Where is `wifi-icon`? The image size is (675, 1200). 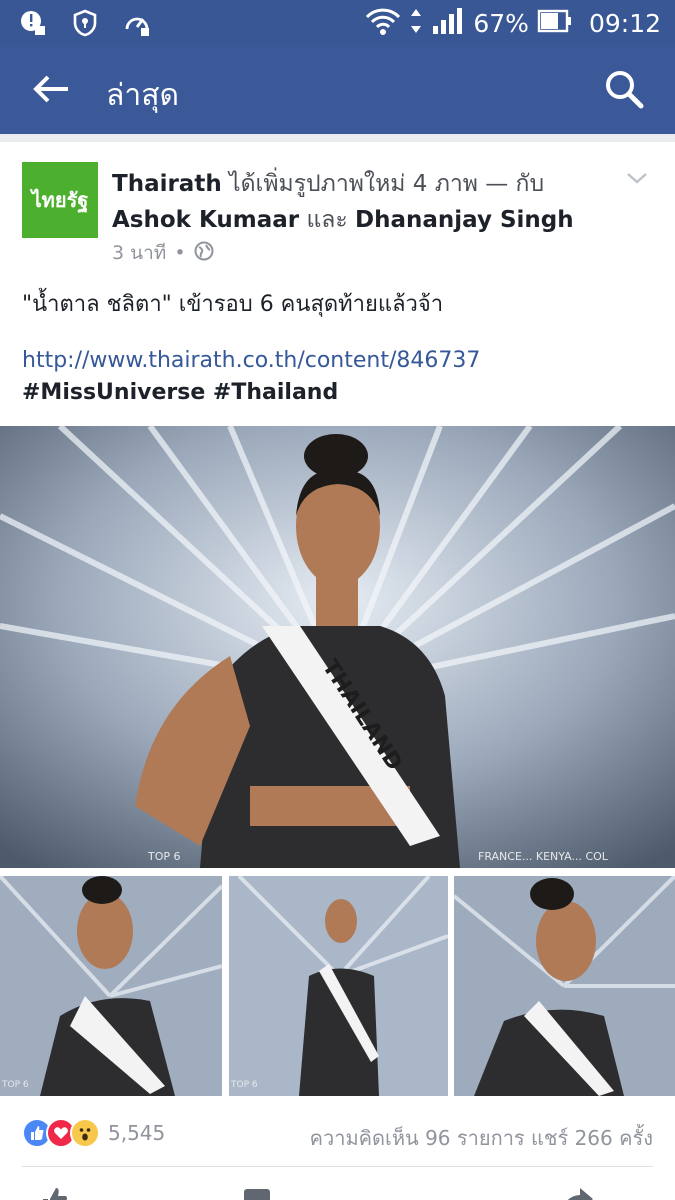 wifi-icon is located at coordinates (383, 23).